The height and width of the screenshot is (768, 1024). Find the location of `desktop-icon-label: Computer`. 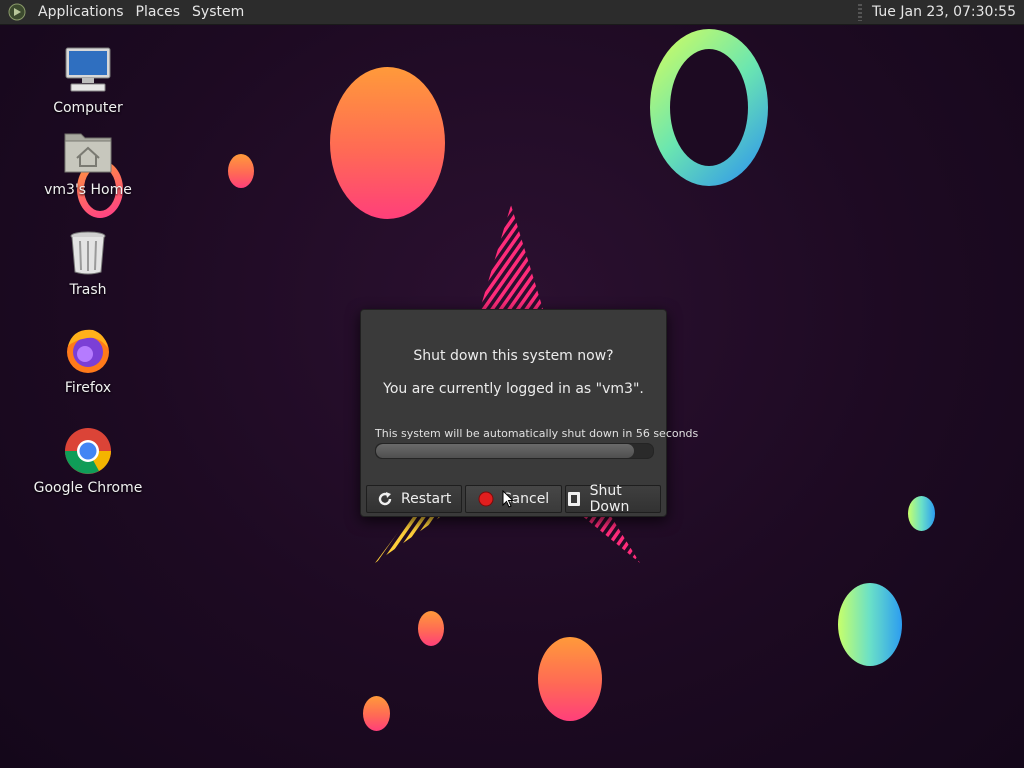

desktop-icon-label: Computer is located at coordinates (88, 108).